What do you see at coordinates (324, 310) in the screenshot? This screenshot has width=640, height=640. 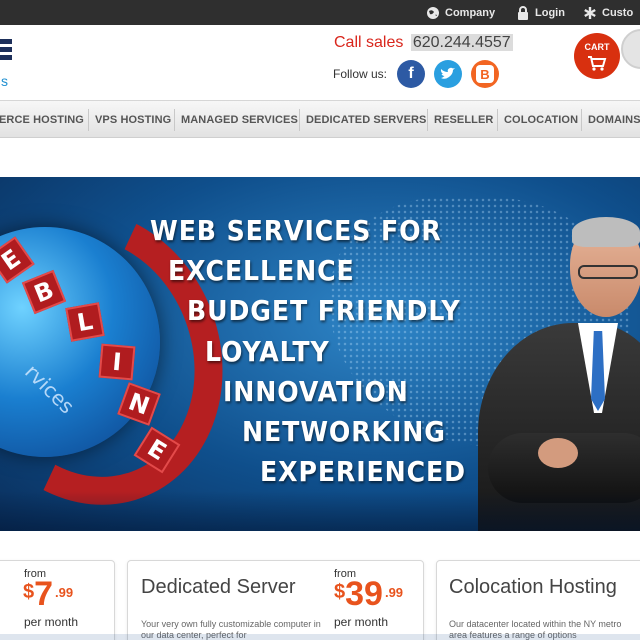 I see `banner-headline-line: BUDGET FRIENDLY` at bounding box center [324, 310].